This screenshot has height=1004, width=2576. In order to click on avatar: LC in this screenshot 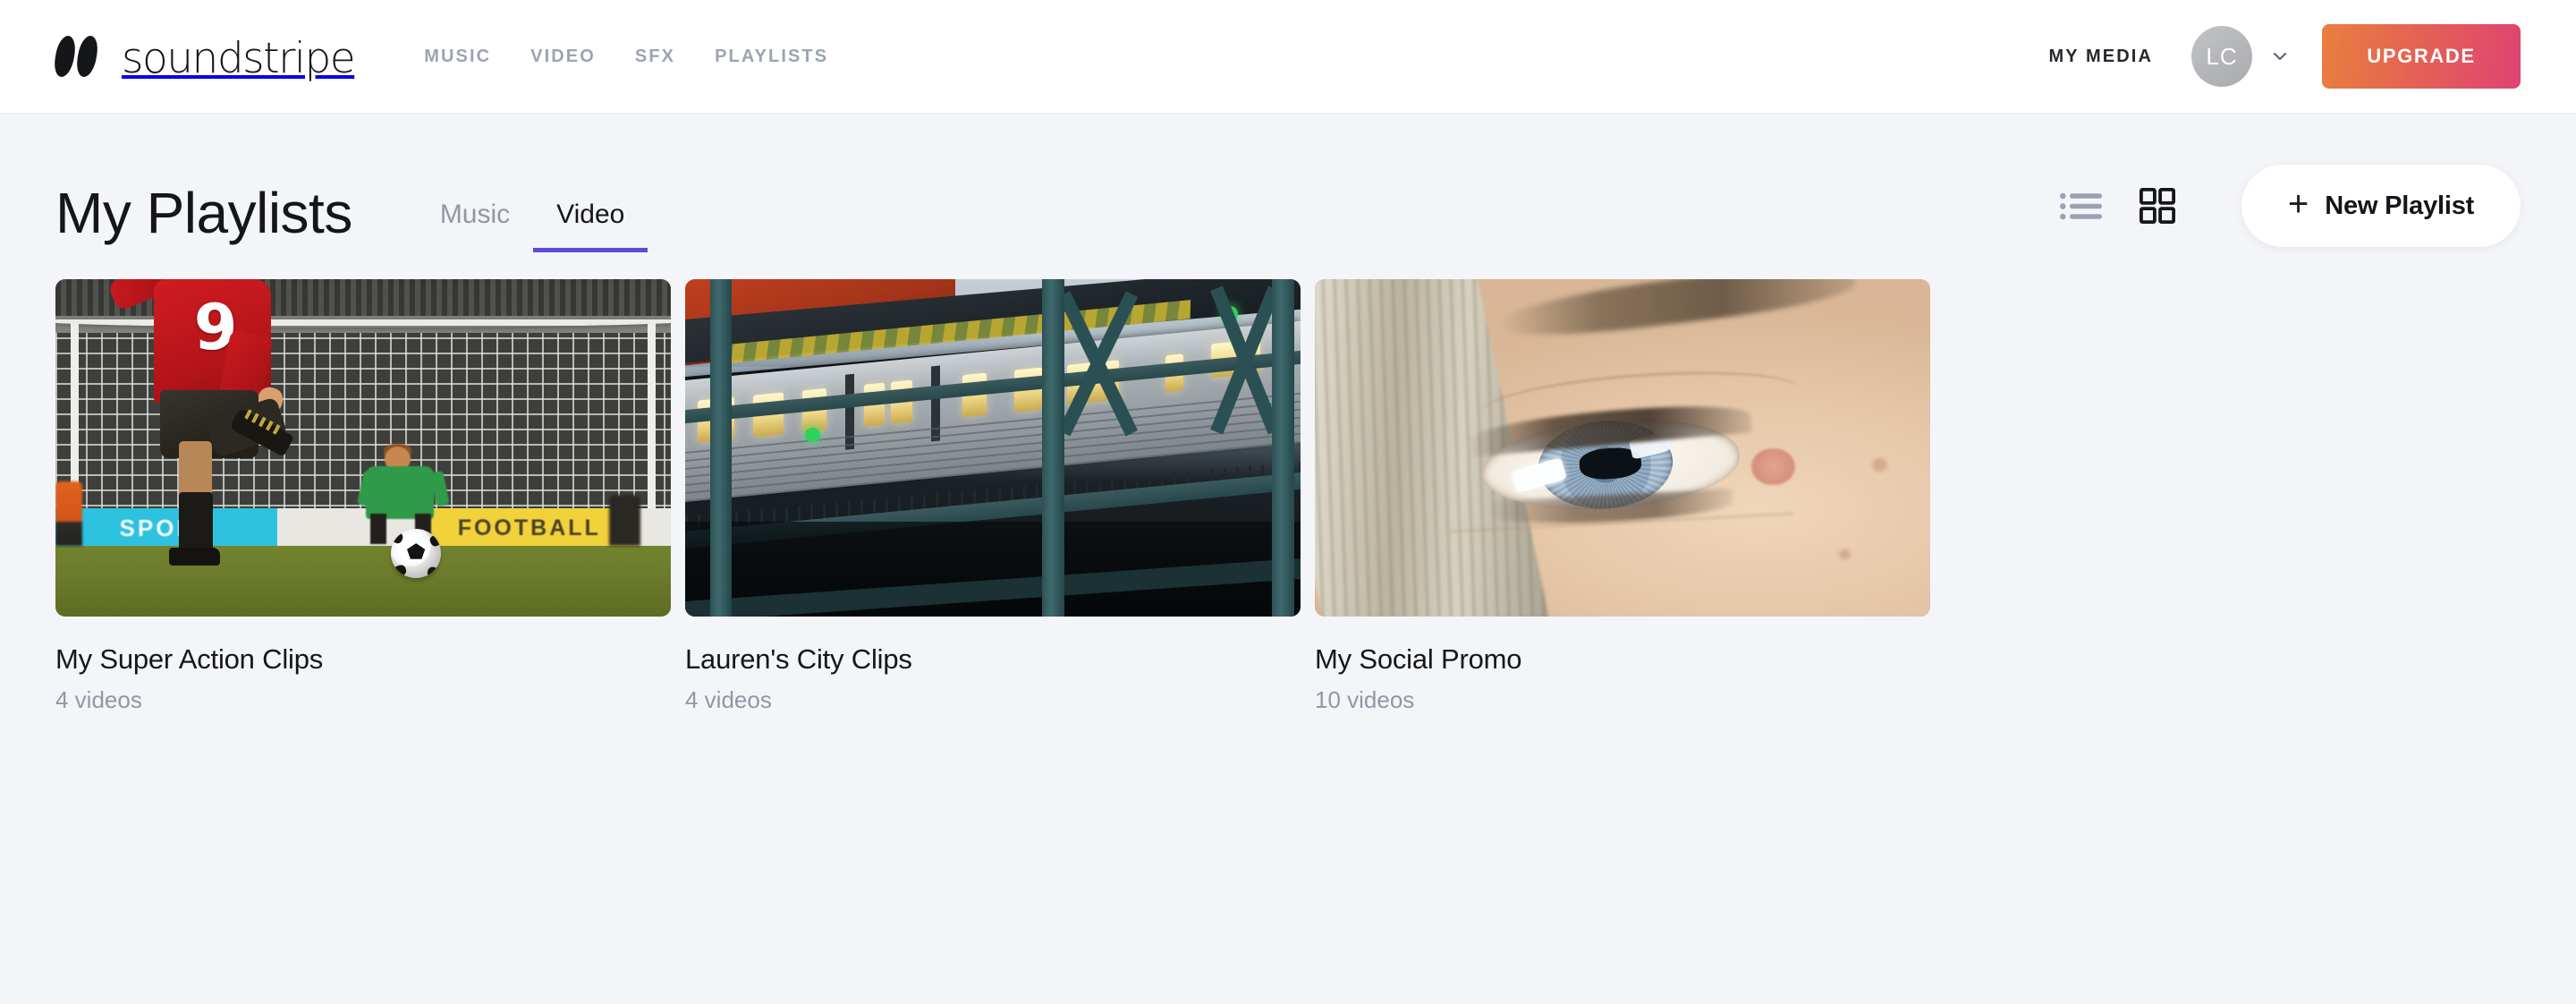, I will do `click(2221, 56)`.